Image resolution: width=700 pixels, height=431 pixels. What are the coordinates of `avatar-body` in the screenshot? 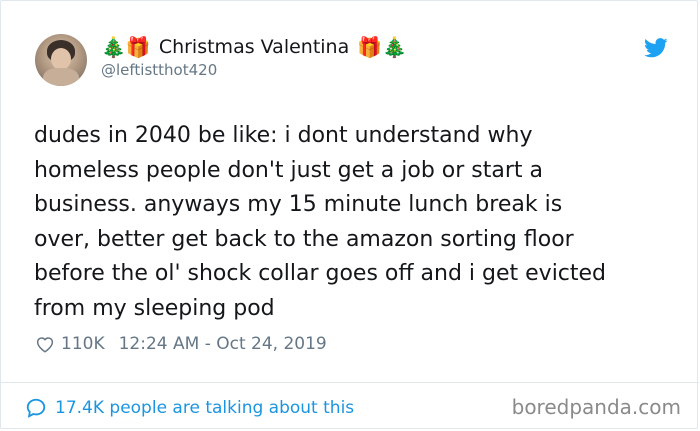 It's located at (61, 77).